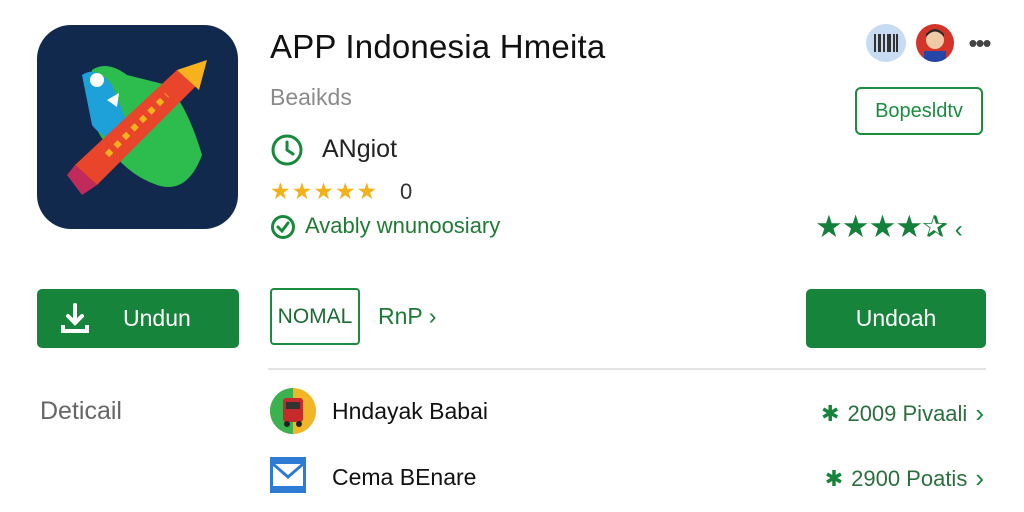 The width and height of the screenshot is (1024, 512). I want to click on large-rating-stars: ★★★★✰ ‹, so click(889, 227).